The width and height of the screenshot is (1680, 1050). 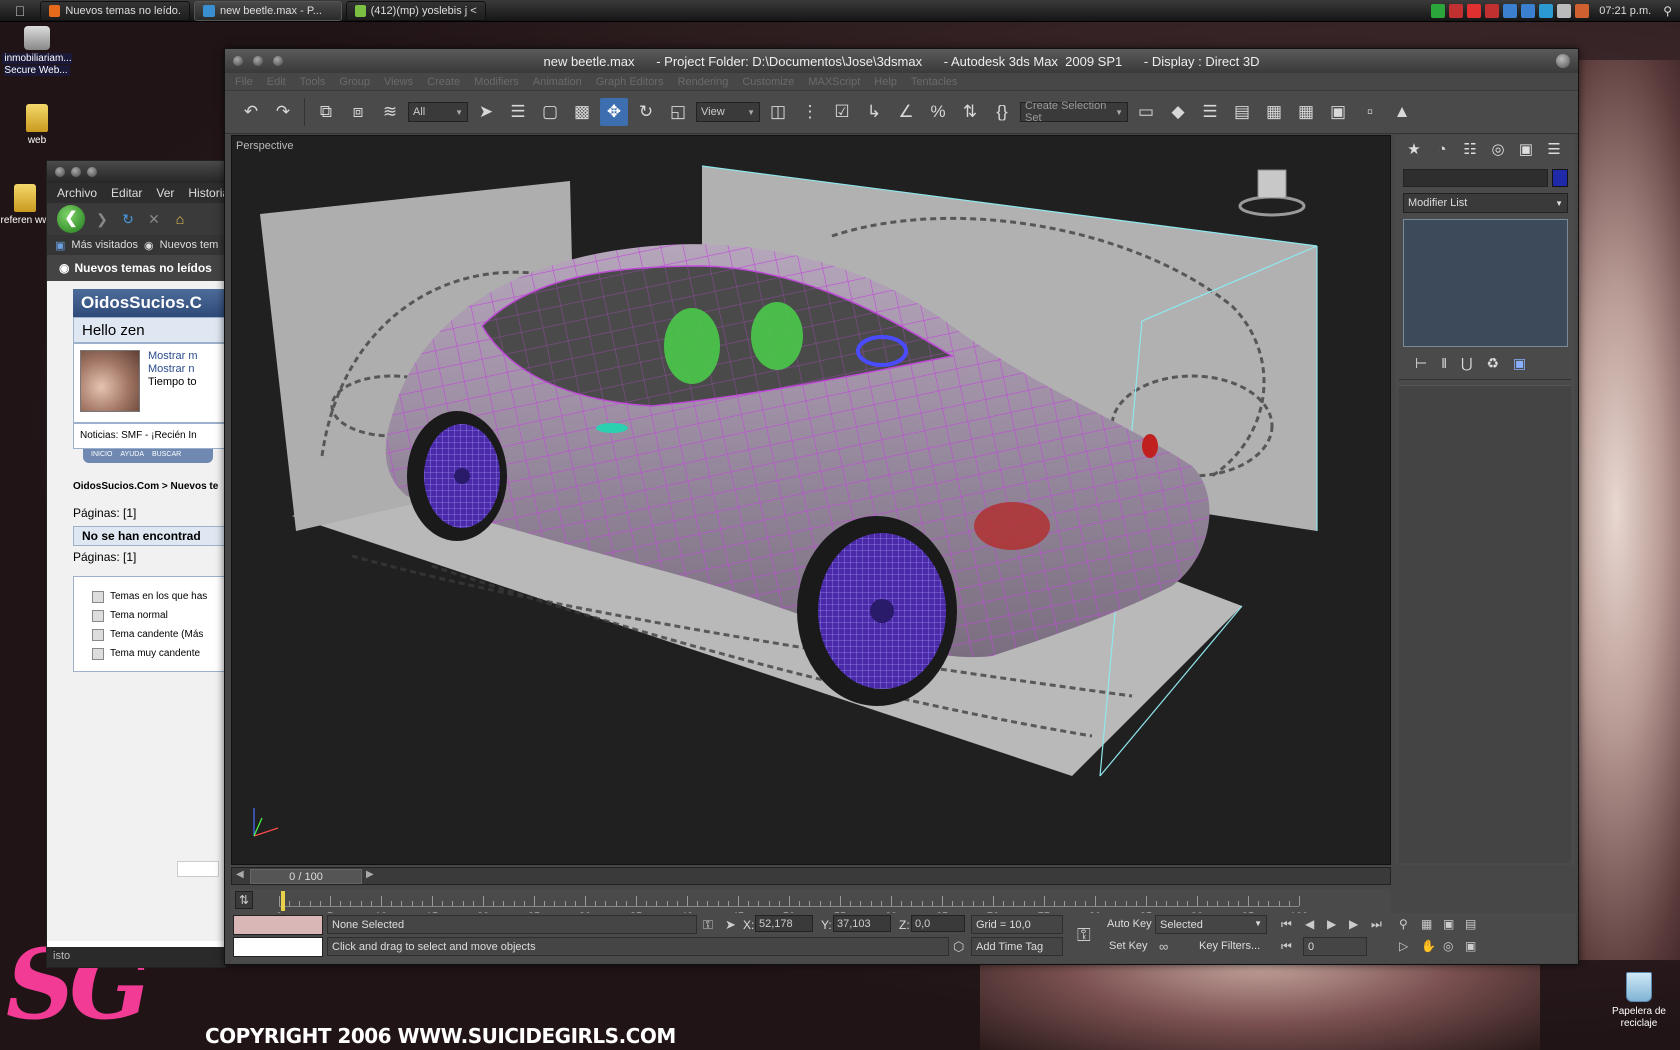 What do you see at coordinates (842, 112) in the screenshot?
I see `keyboard-shortcut-icon: ☑` at bounding box center [842, 112].